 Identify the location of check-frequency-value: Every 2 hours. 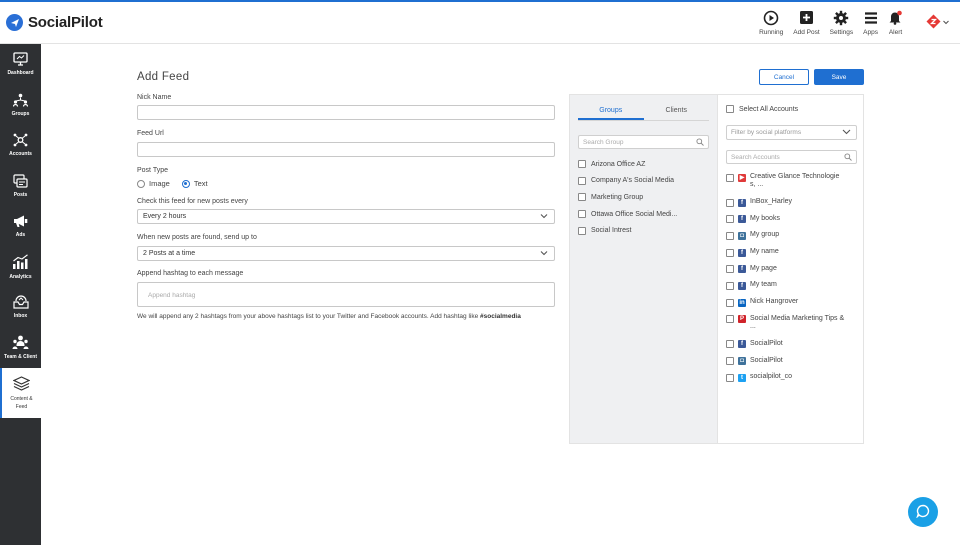
(165, 216).